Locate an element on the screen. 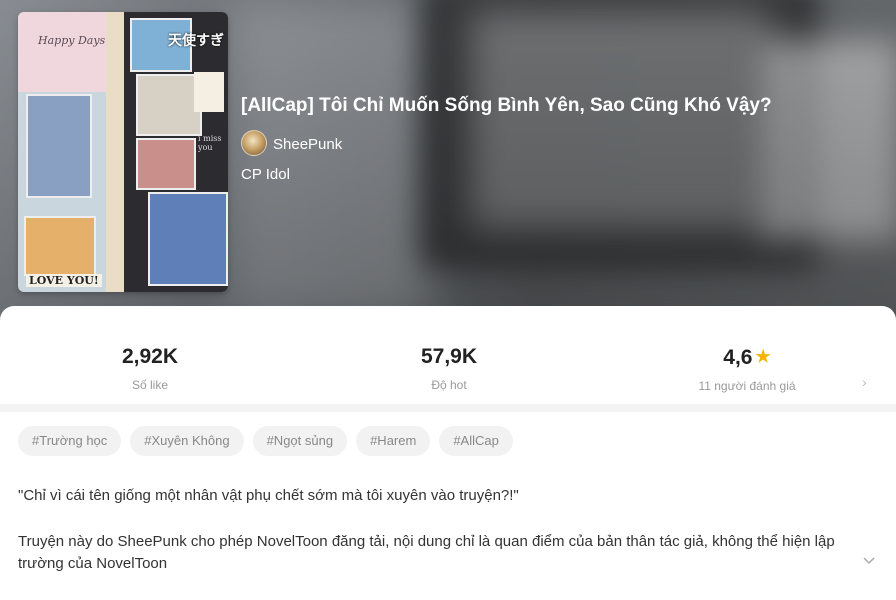  book-category: CP Idol is located at coordinates (265, 174).